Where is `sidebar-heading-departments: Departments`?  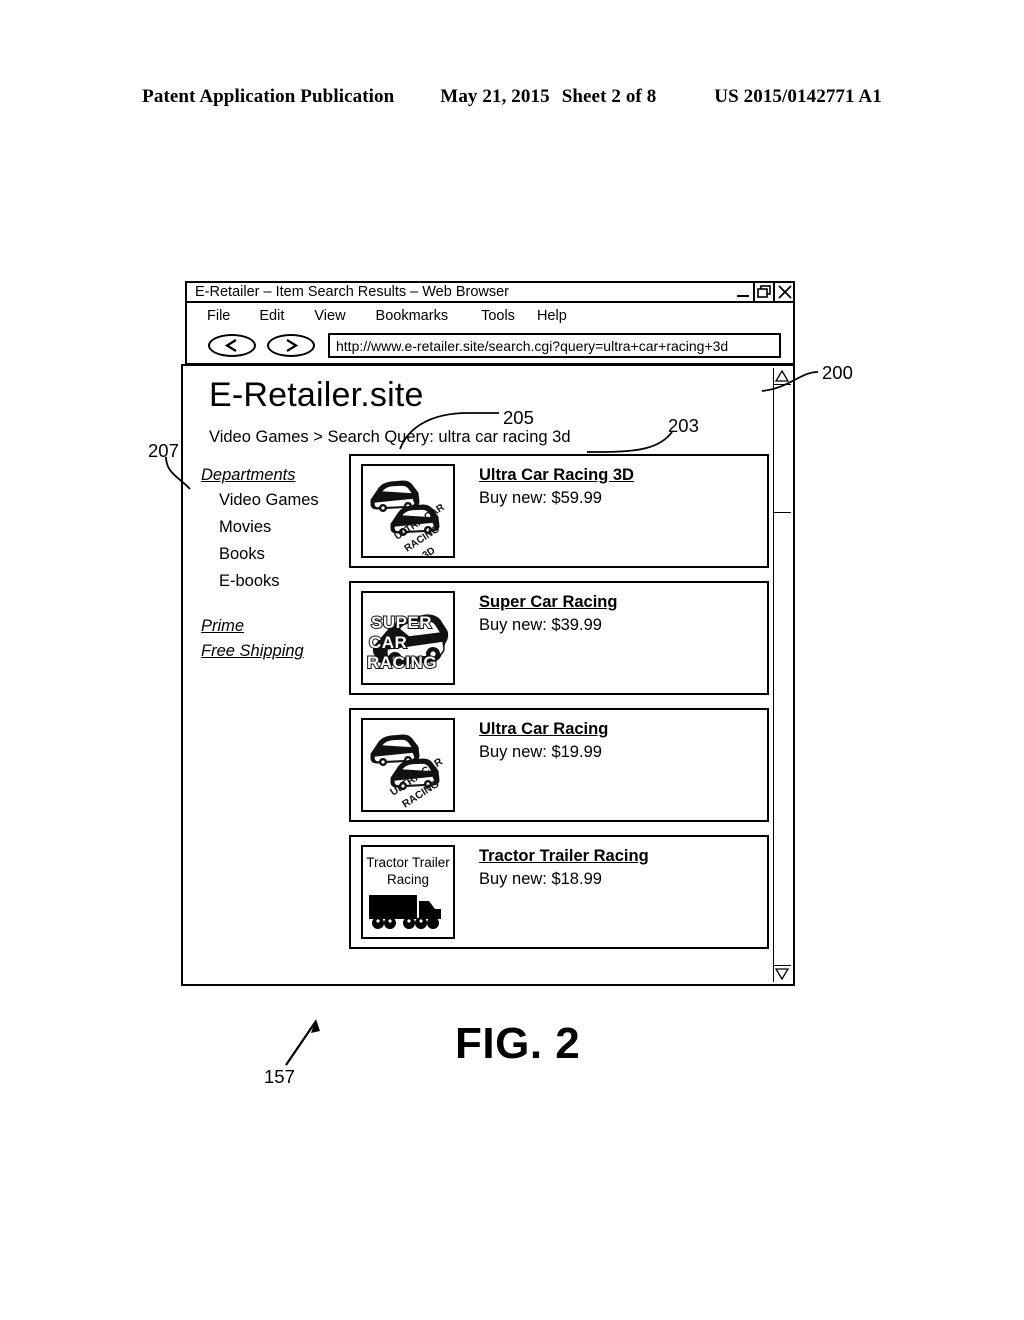 sidebar-heading-departments: Departments is located at coordinates (248, 475).